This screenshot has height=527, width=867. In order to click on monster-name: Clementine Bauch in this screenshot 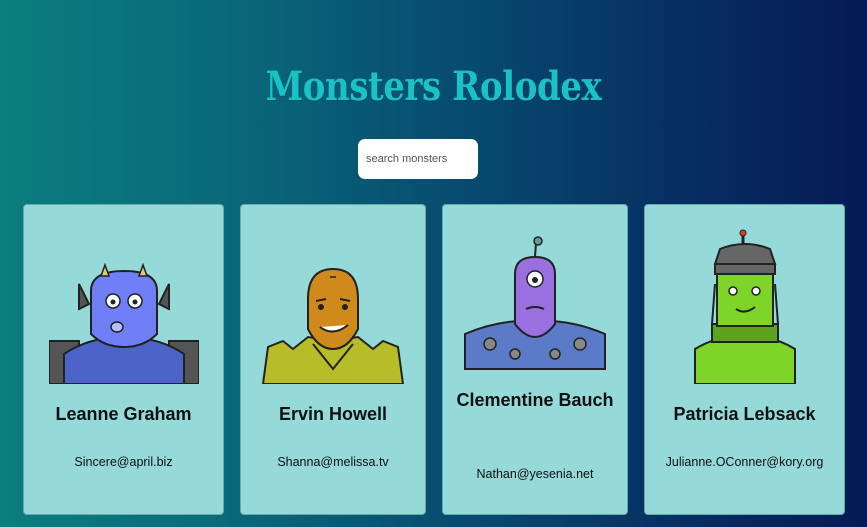, I will do `click(535, 400)`.